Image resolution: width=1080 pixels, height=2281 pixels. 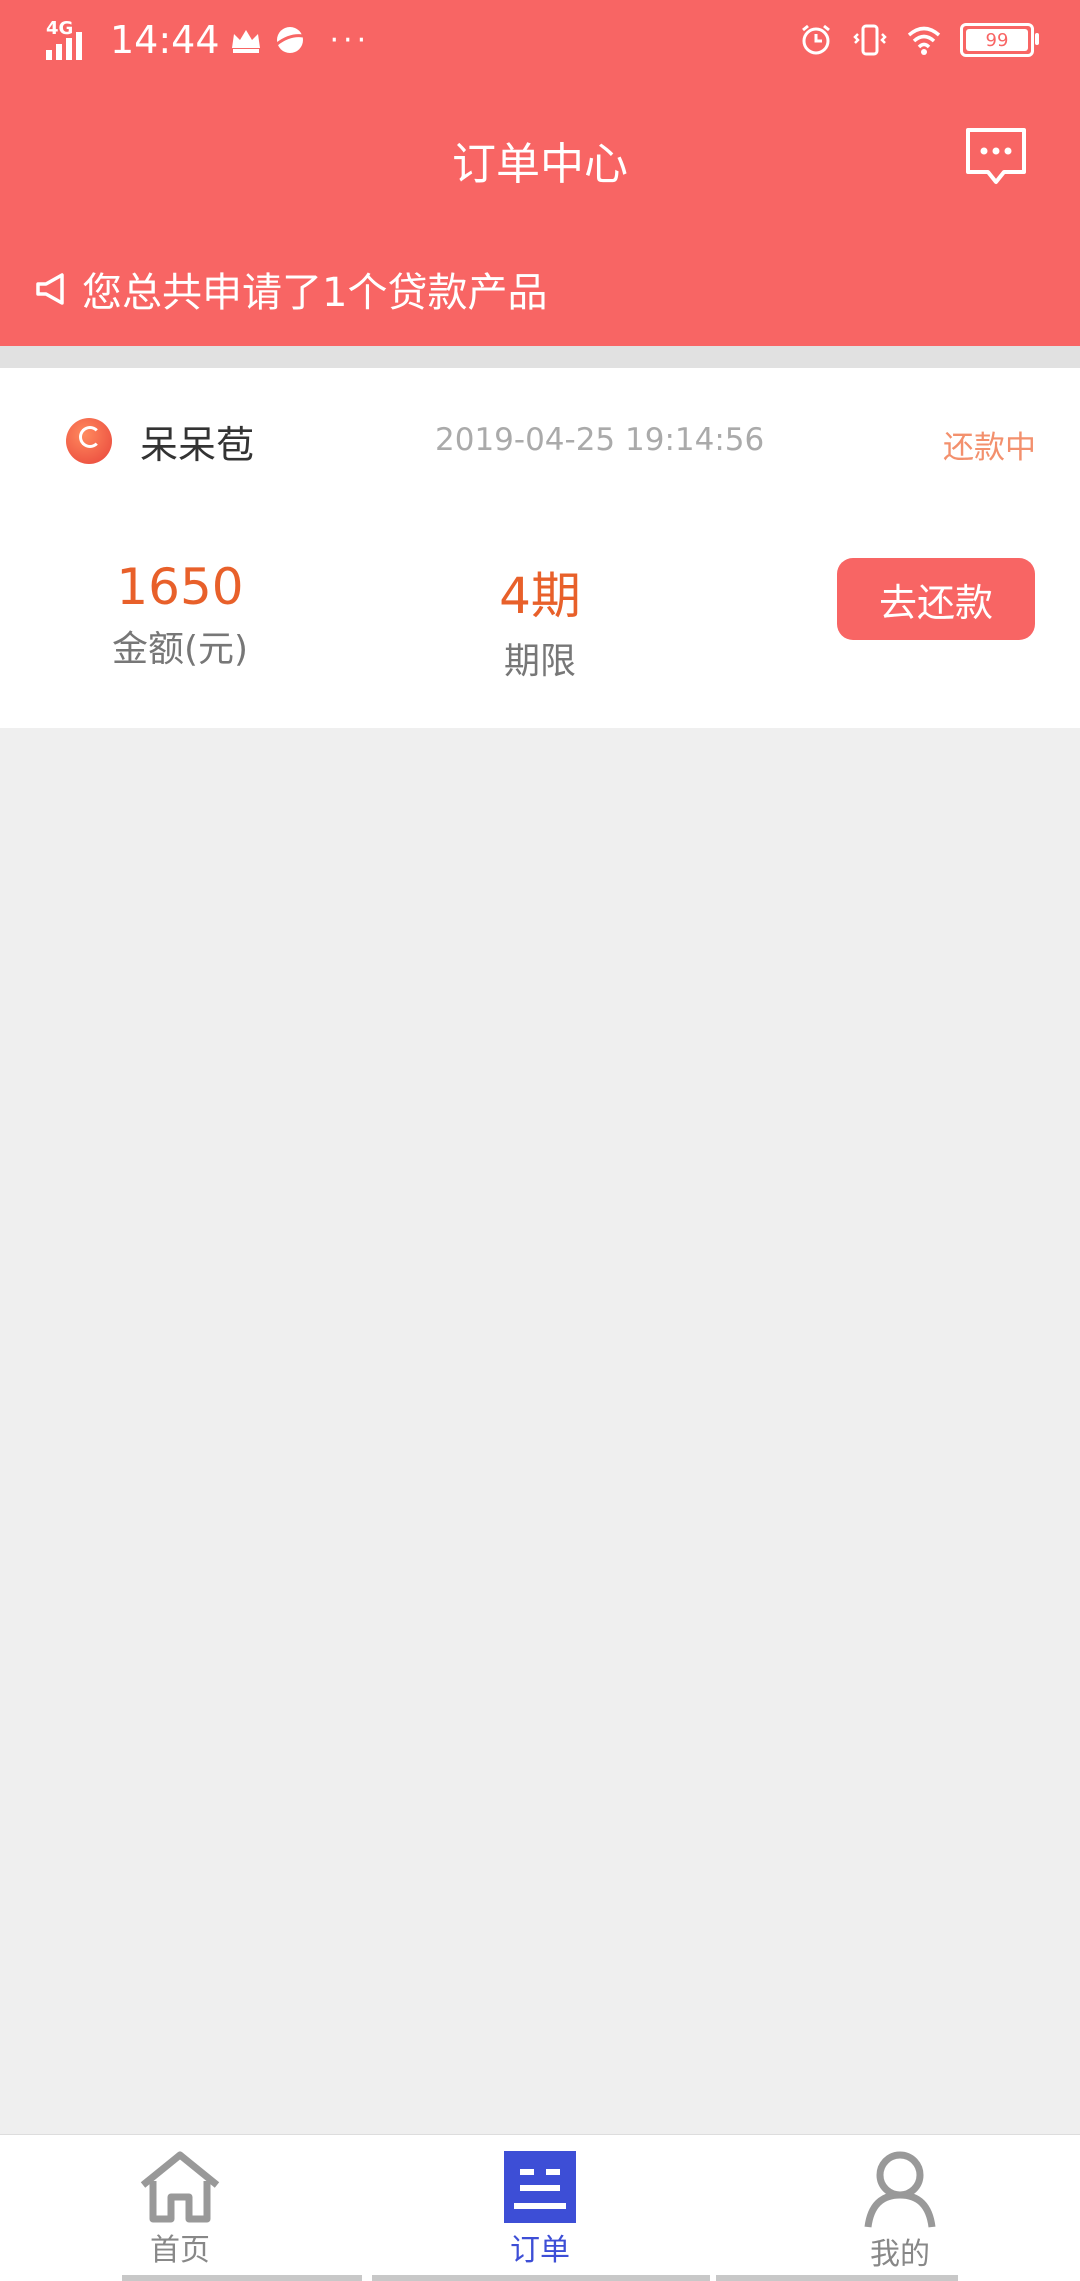 I want to click on notice-bar: 您总共申请了1个贷款产品, so click(x=290, y=289).